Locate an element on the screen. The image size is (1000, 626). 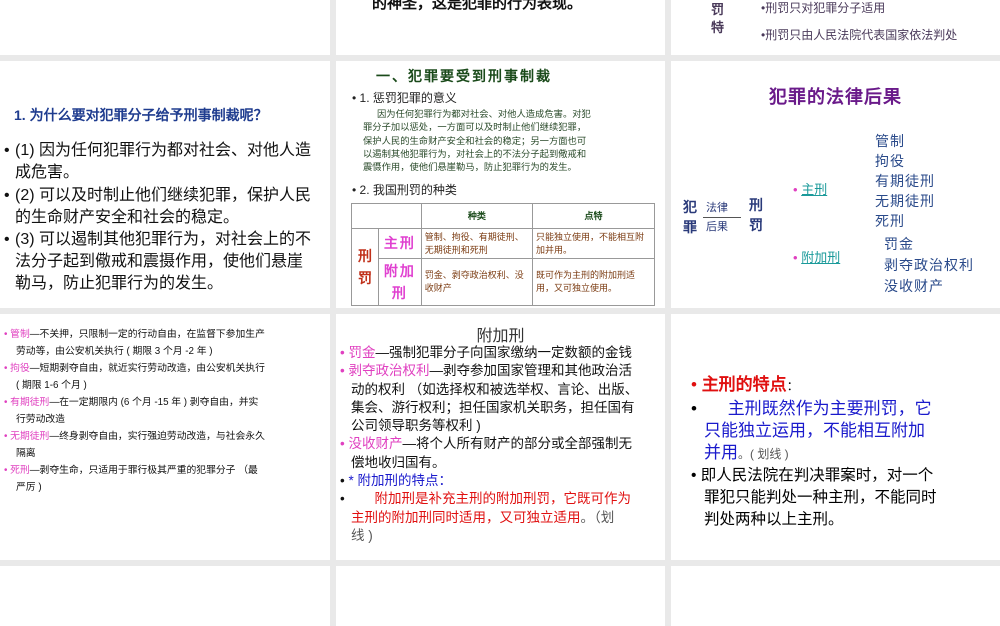
slide-text: 的神圣，这是犯罪的行为表现。 is located at coordinates (477, 6).